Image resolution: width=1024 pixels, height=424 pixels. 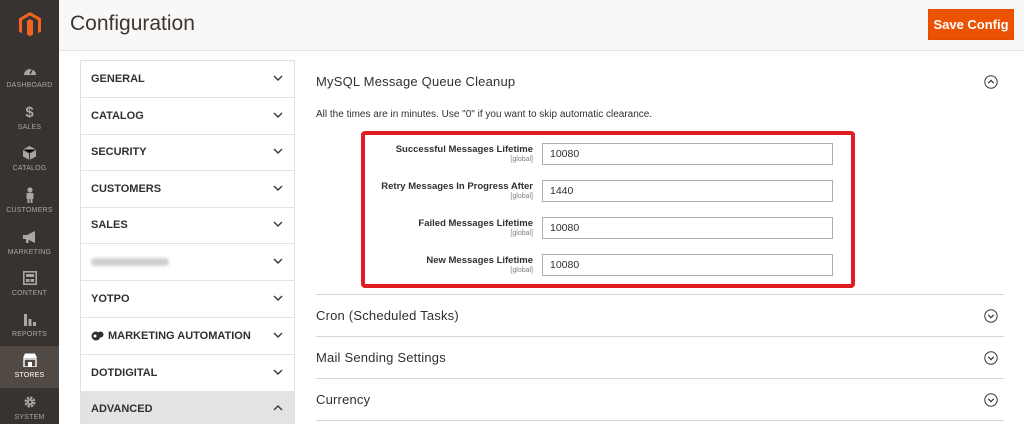 What do you see at coordinates (179, 336) in the screenshot?
I see `tab-label: MARKETING AUTOMATION` at bounding box center [179, 336].